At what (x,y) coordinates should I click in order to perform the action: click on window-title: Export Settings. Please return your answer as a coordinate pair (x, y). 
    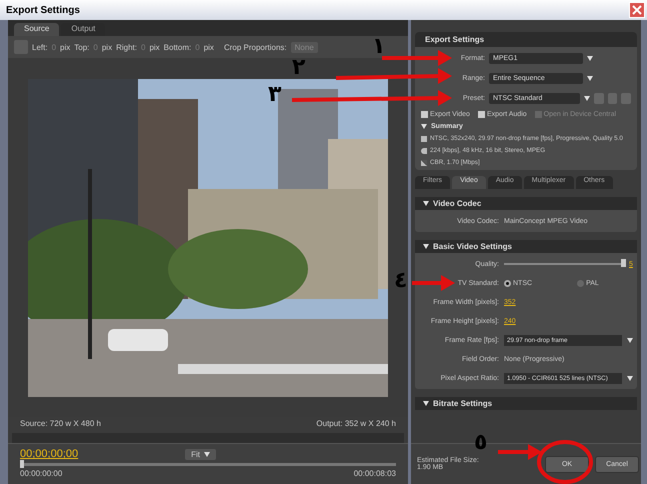
    Looking at the image, I should click on (43, 10).